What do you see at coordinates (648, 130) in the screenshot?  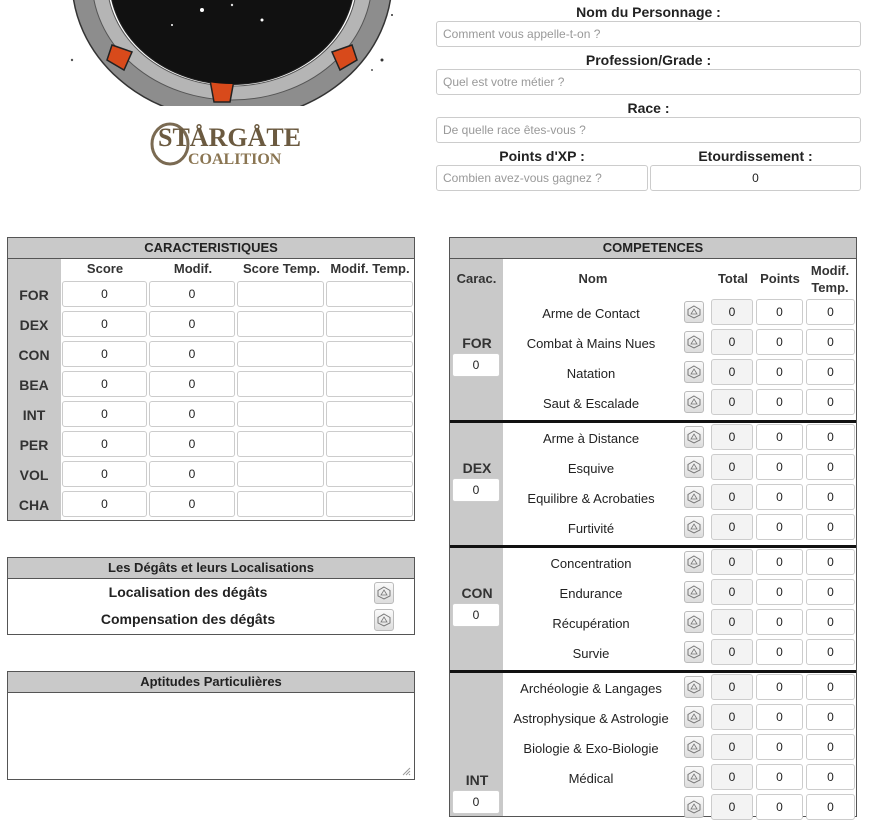 I see `race-input: De quelle race êtes-vous ?` at bounding box center [648, 130].